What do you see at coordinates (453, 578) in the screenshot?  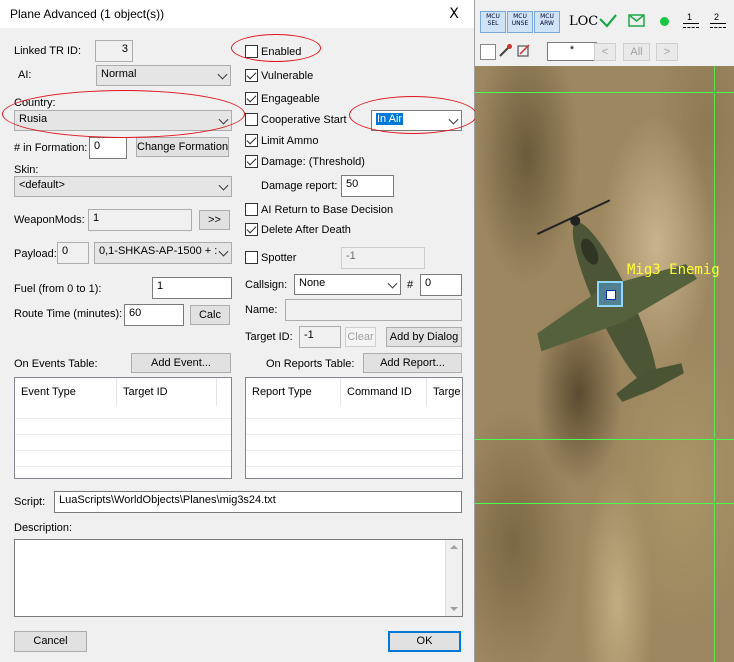 I see `description-scrollbar` at bounding box center [453, 578].